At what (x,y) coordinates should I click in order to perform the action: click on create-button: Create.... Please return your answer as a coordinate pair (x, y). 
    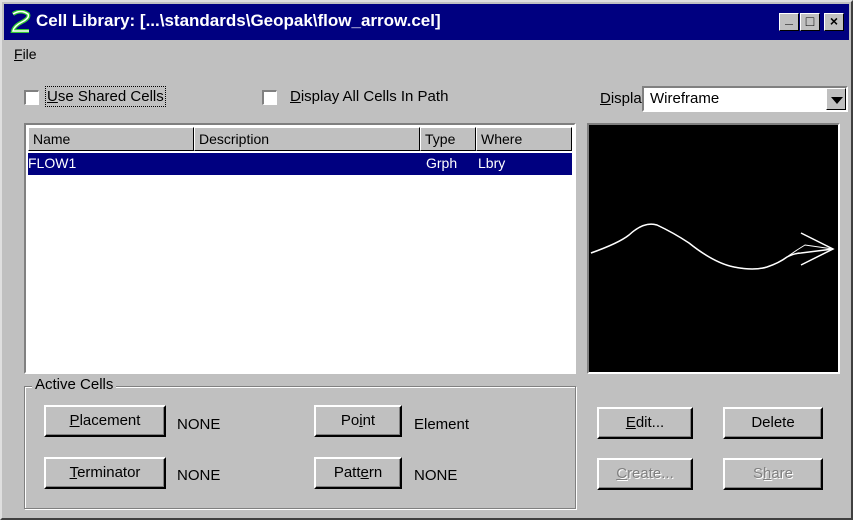
    Looking at the image, I should click on (645, 474).